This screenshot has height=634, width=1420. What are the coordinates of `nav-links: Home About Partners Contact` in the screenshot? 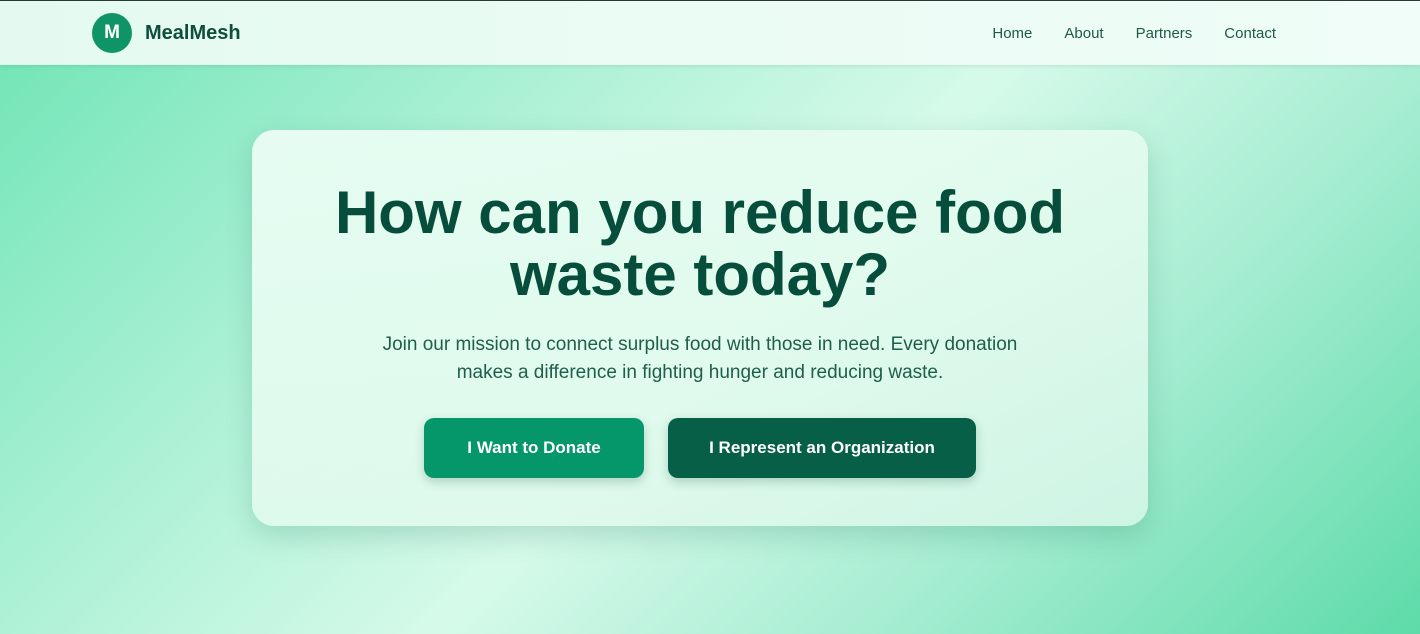 It's located at (1134, 33).